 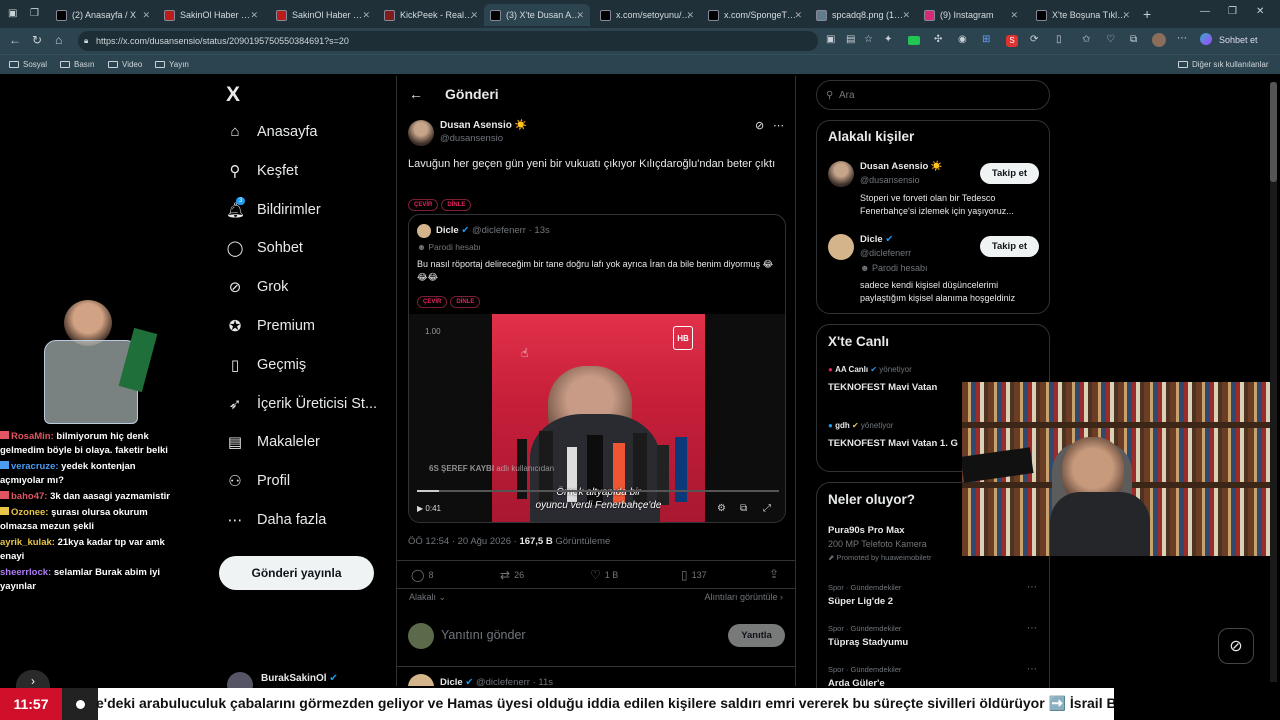 I want to click on user-avatar, so click(x=1159, y=40).